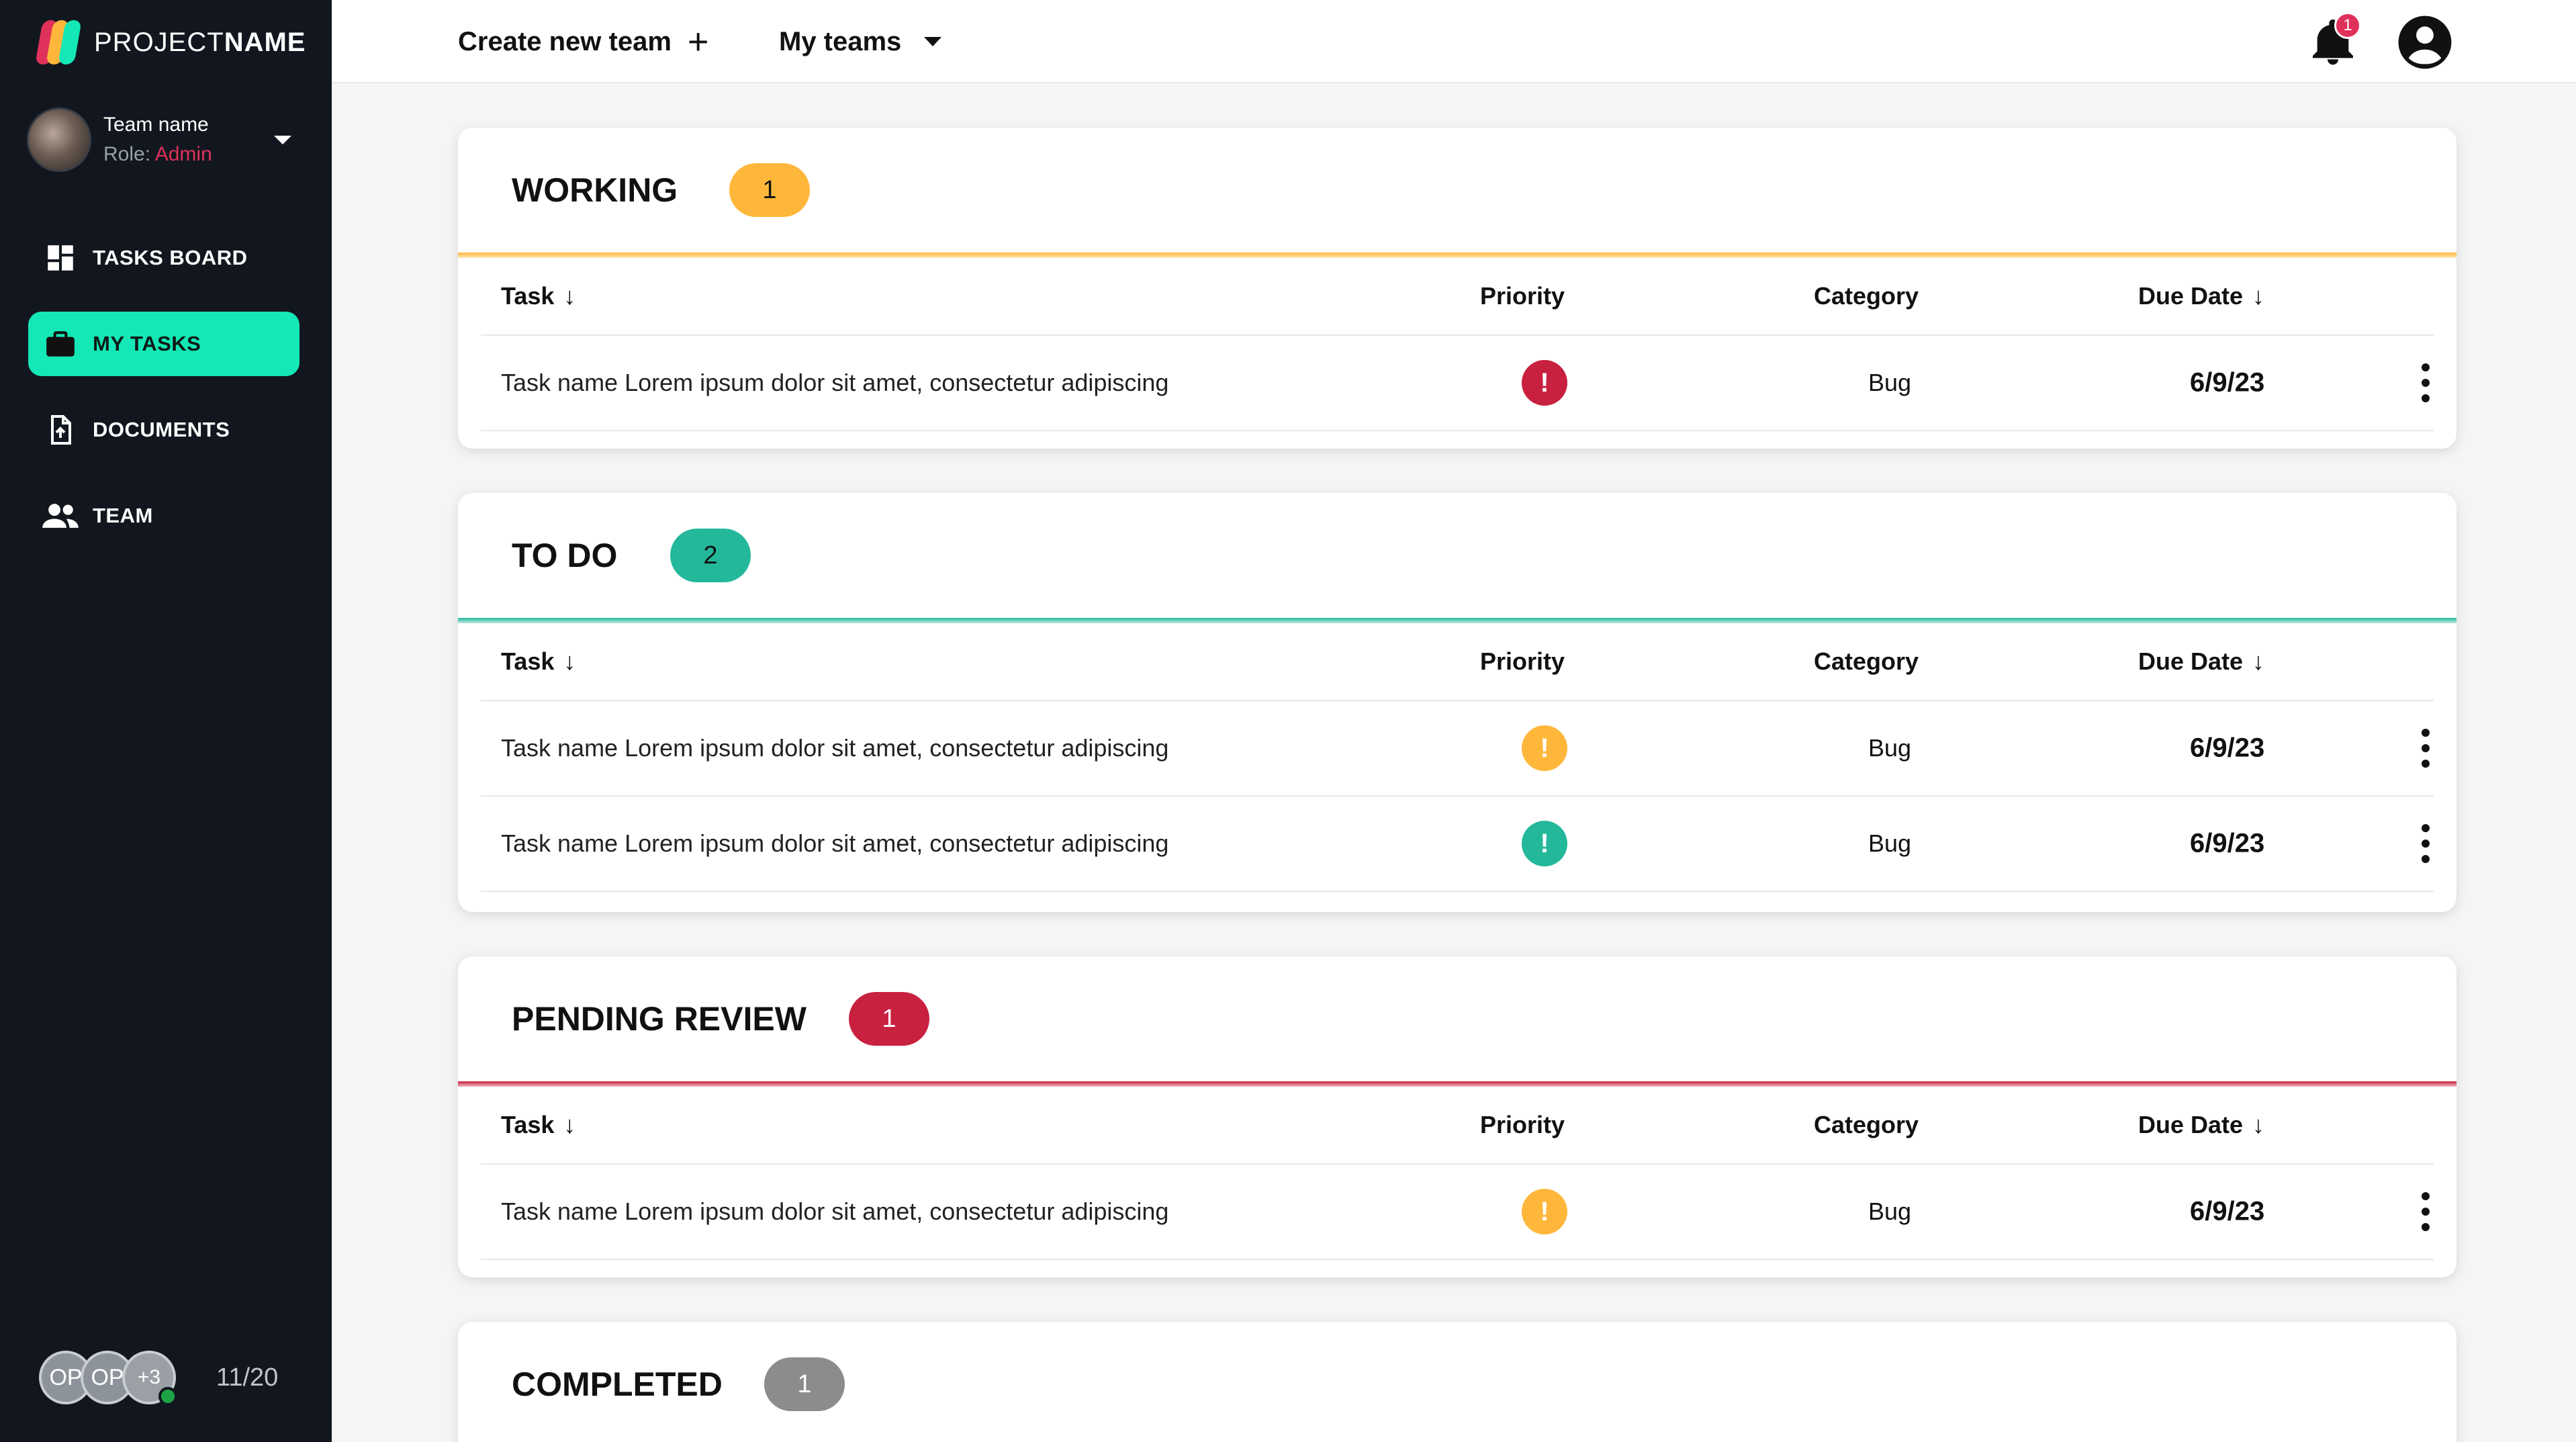 The width and height of the screenshot is (2576, 1442). Describe the element at coordinates (129, 154) in the screenshot. I see `team-role-label: Role:` at that location.